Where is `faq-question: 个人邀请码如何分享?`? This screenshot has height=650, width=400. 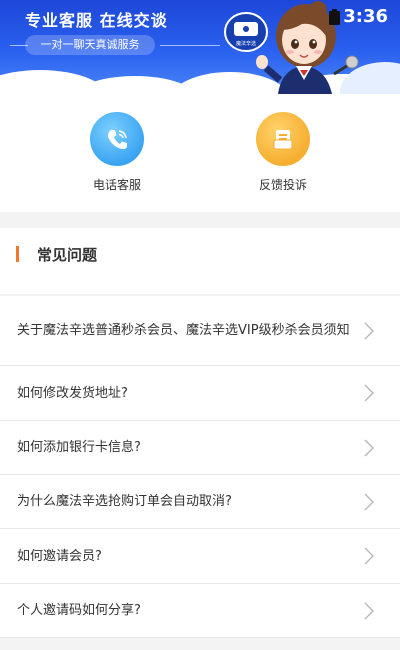 faq-question: 个人邀请码如何分享? is located at coordinates (79, 610).